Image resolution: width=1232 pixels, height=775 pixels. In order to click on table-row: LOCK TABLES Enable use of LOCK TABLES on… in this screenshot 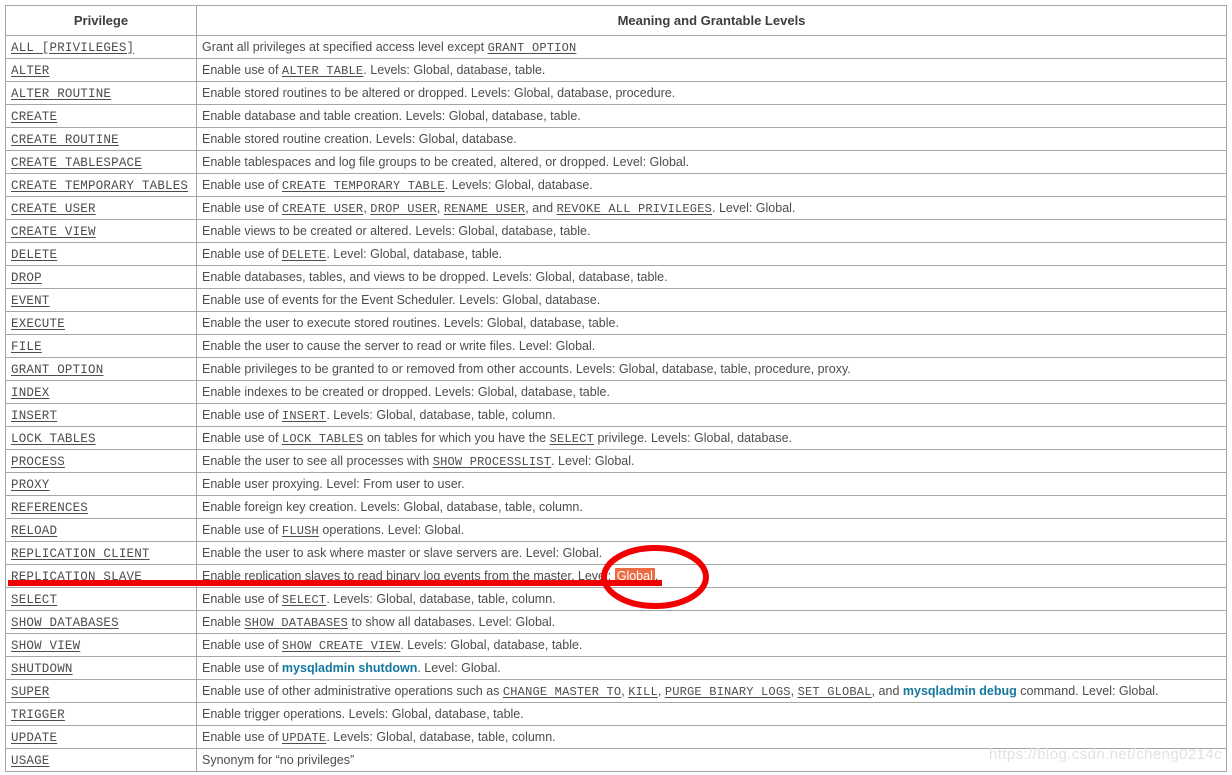, I will do `click(616, 438)`.